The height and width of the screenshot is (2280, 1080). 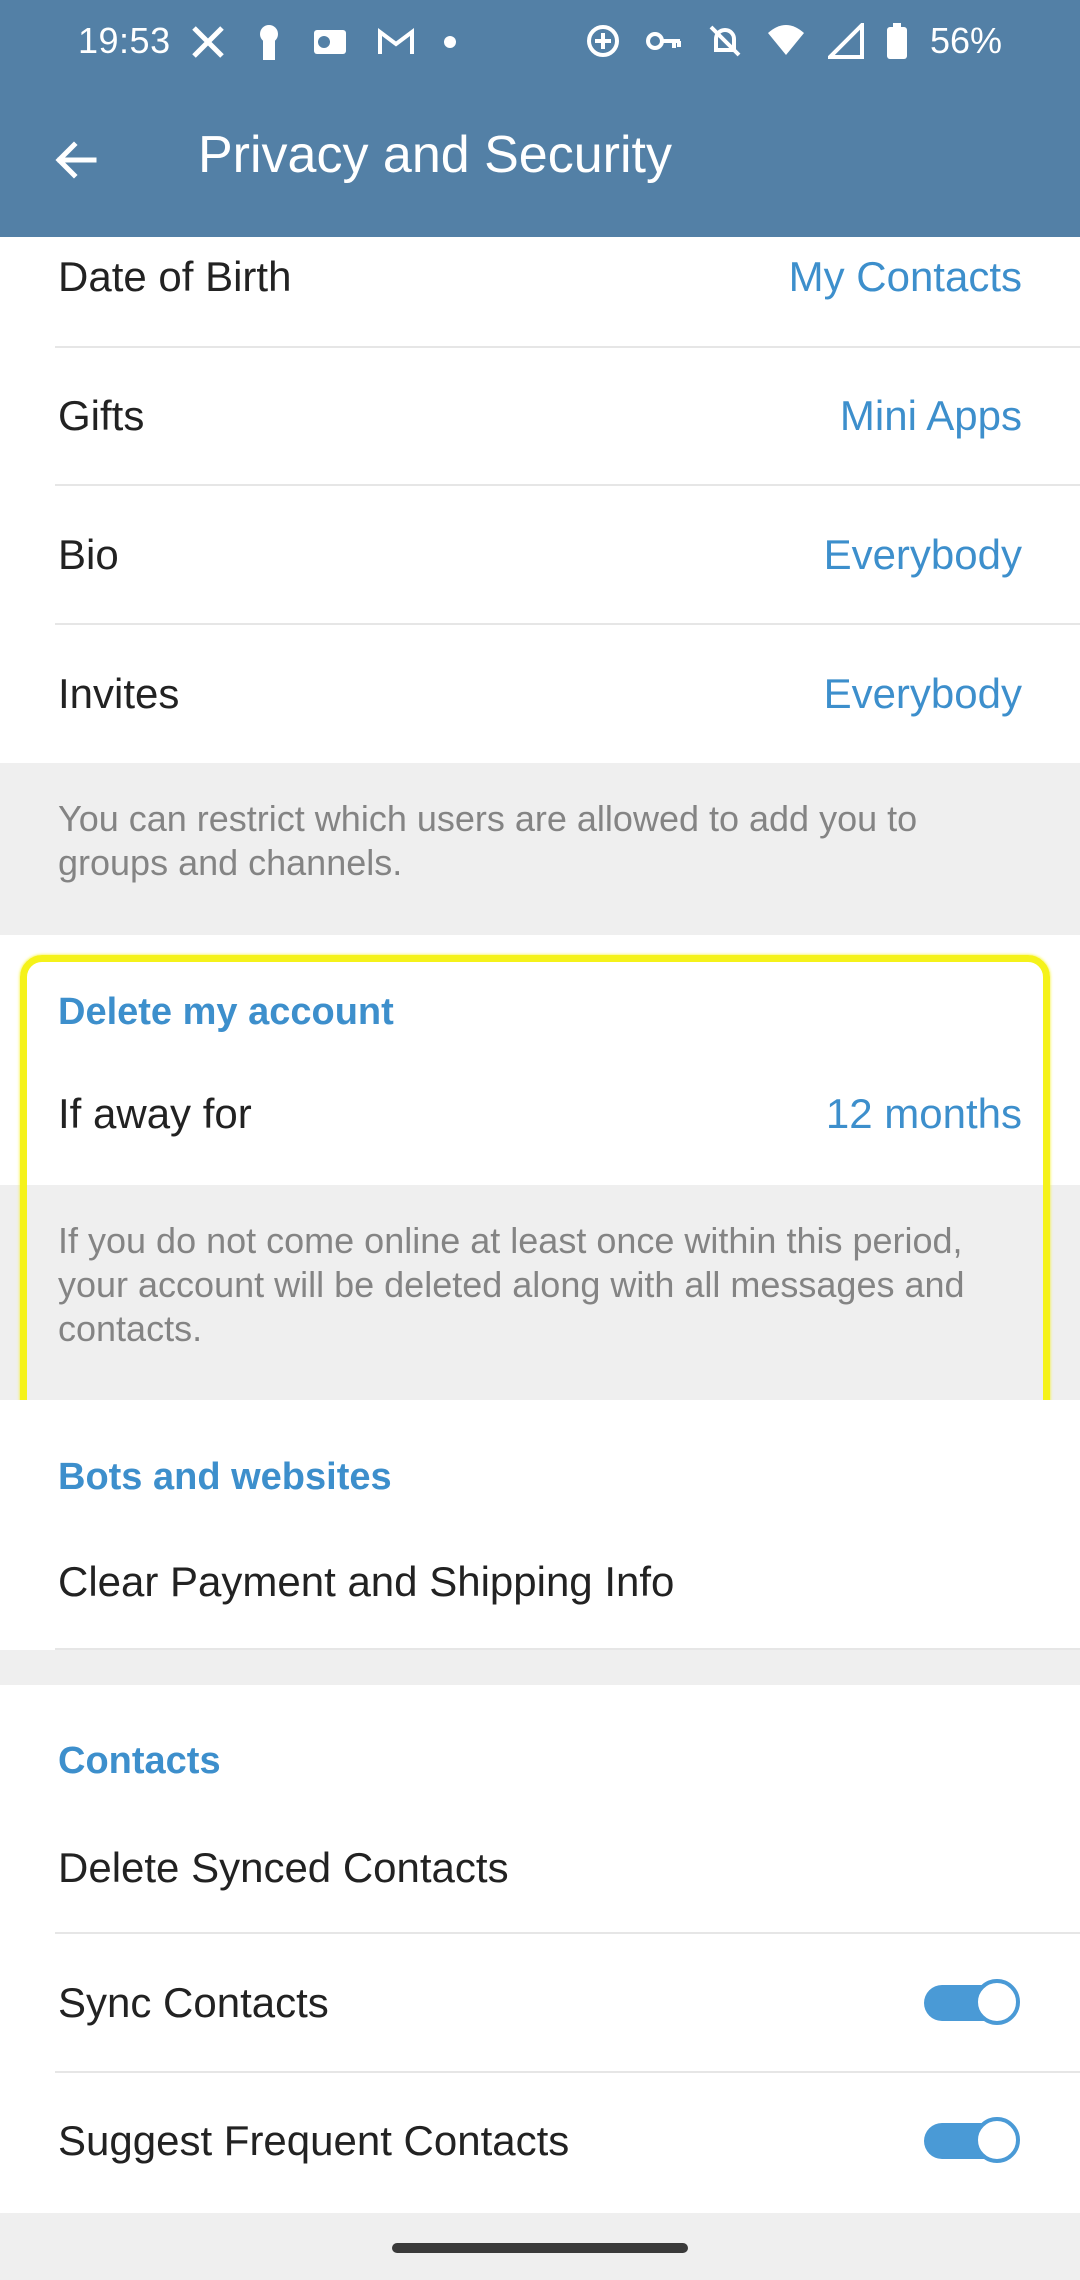 I want to click on row-suggest-frequent-contacts: Suggest Frequent Contacts, so click(x=540, y=2143).